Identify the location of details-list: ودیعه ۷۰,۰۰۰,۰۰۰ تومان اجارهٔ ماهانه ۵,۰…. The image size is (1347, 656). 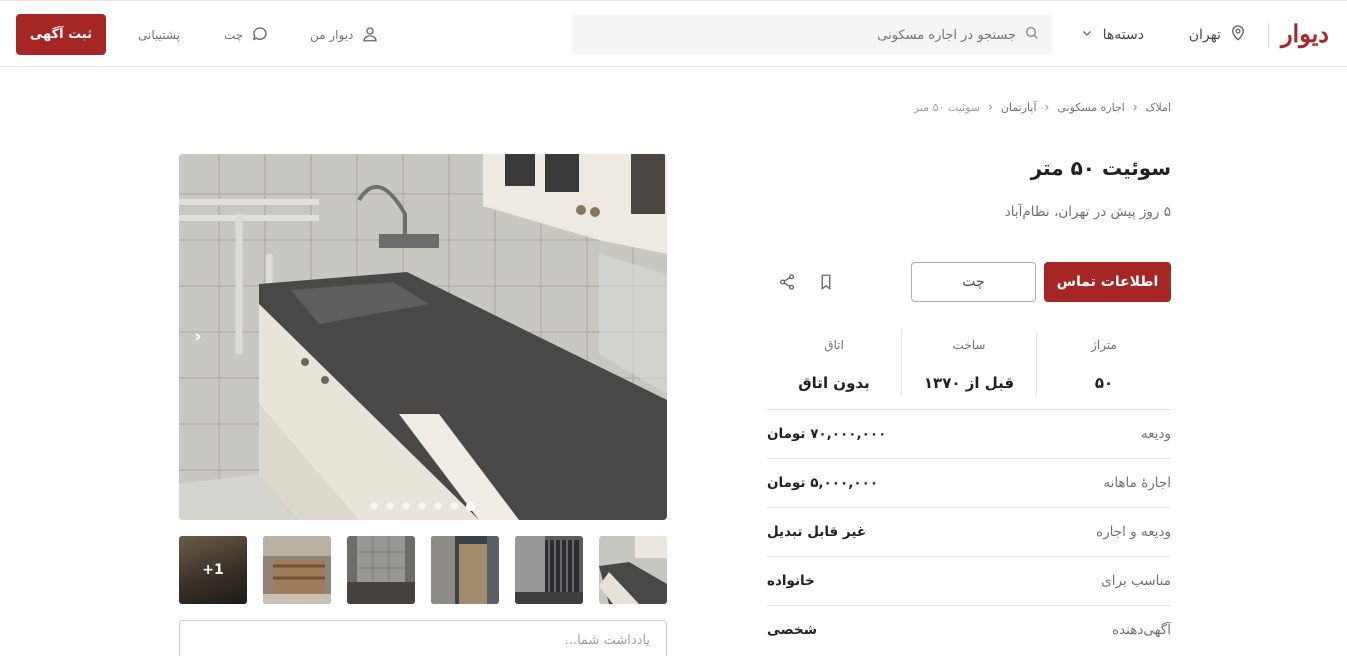
(969, 531).